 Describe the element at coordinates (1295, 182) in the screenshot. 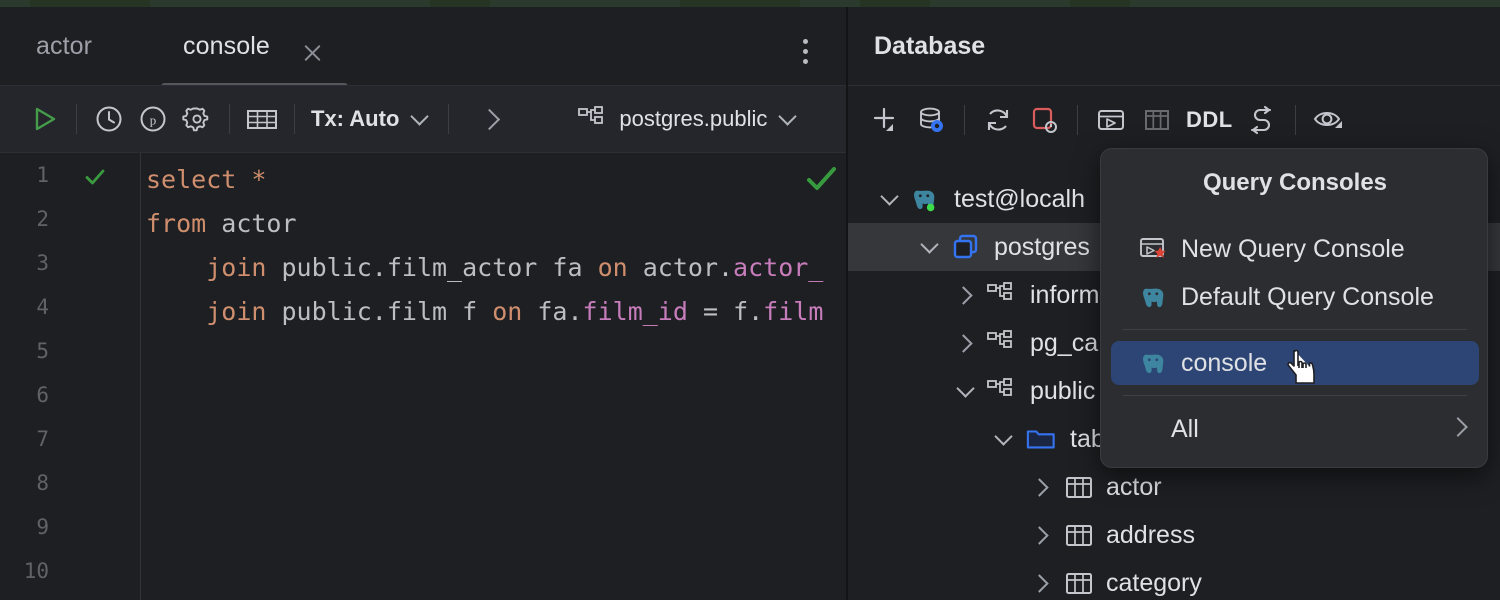

I see `popup-title: Query Consoles` at that location.